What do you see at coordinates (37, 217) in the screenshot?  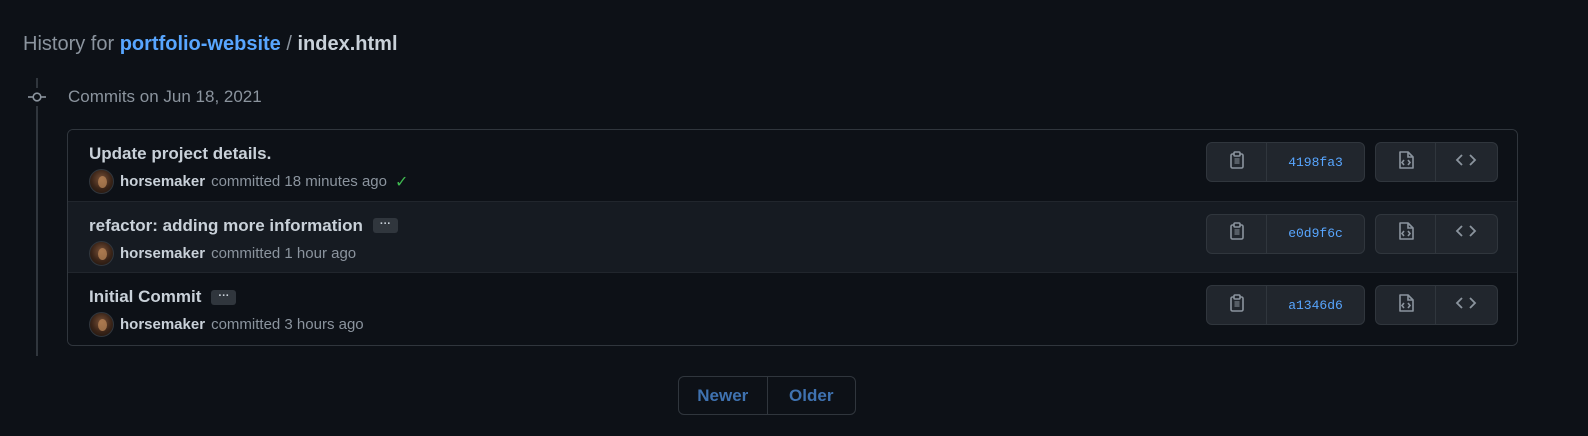 I see `timeline-line` at bounding box center [37, 217].